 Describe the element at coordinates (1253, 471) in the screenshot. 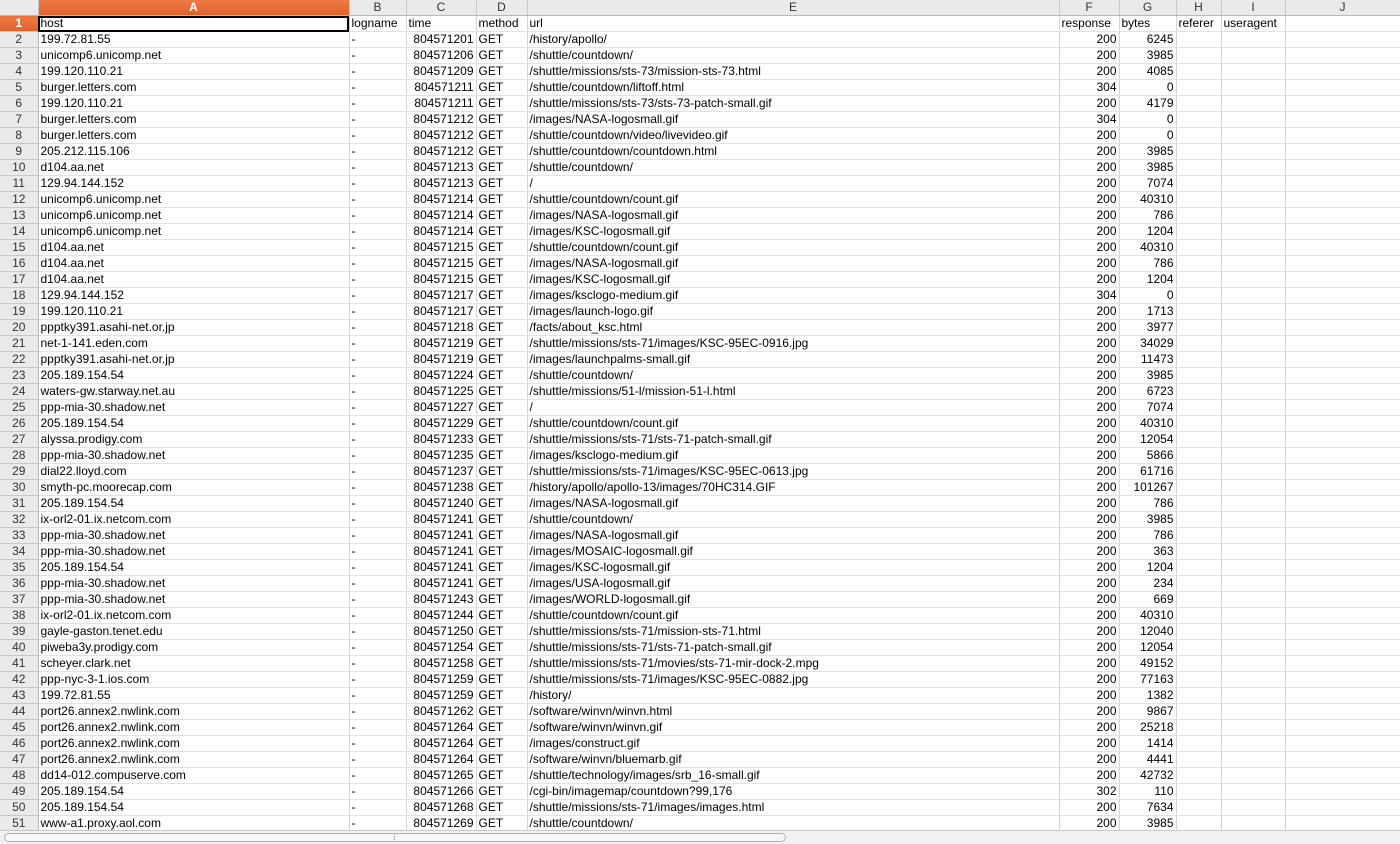

I see `cell-i29` at that location.